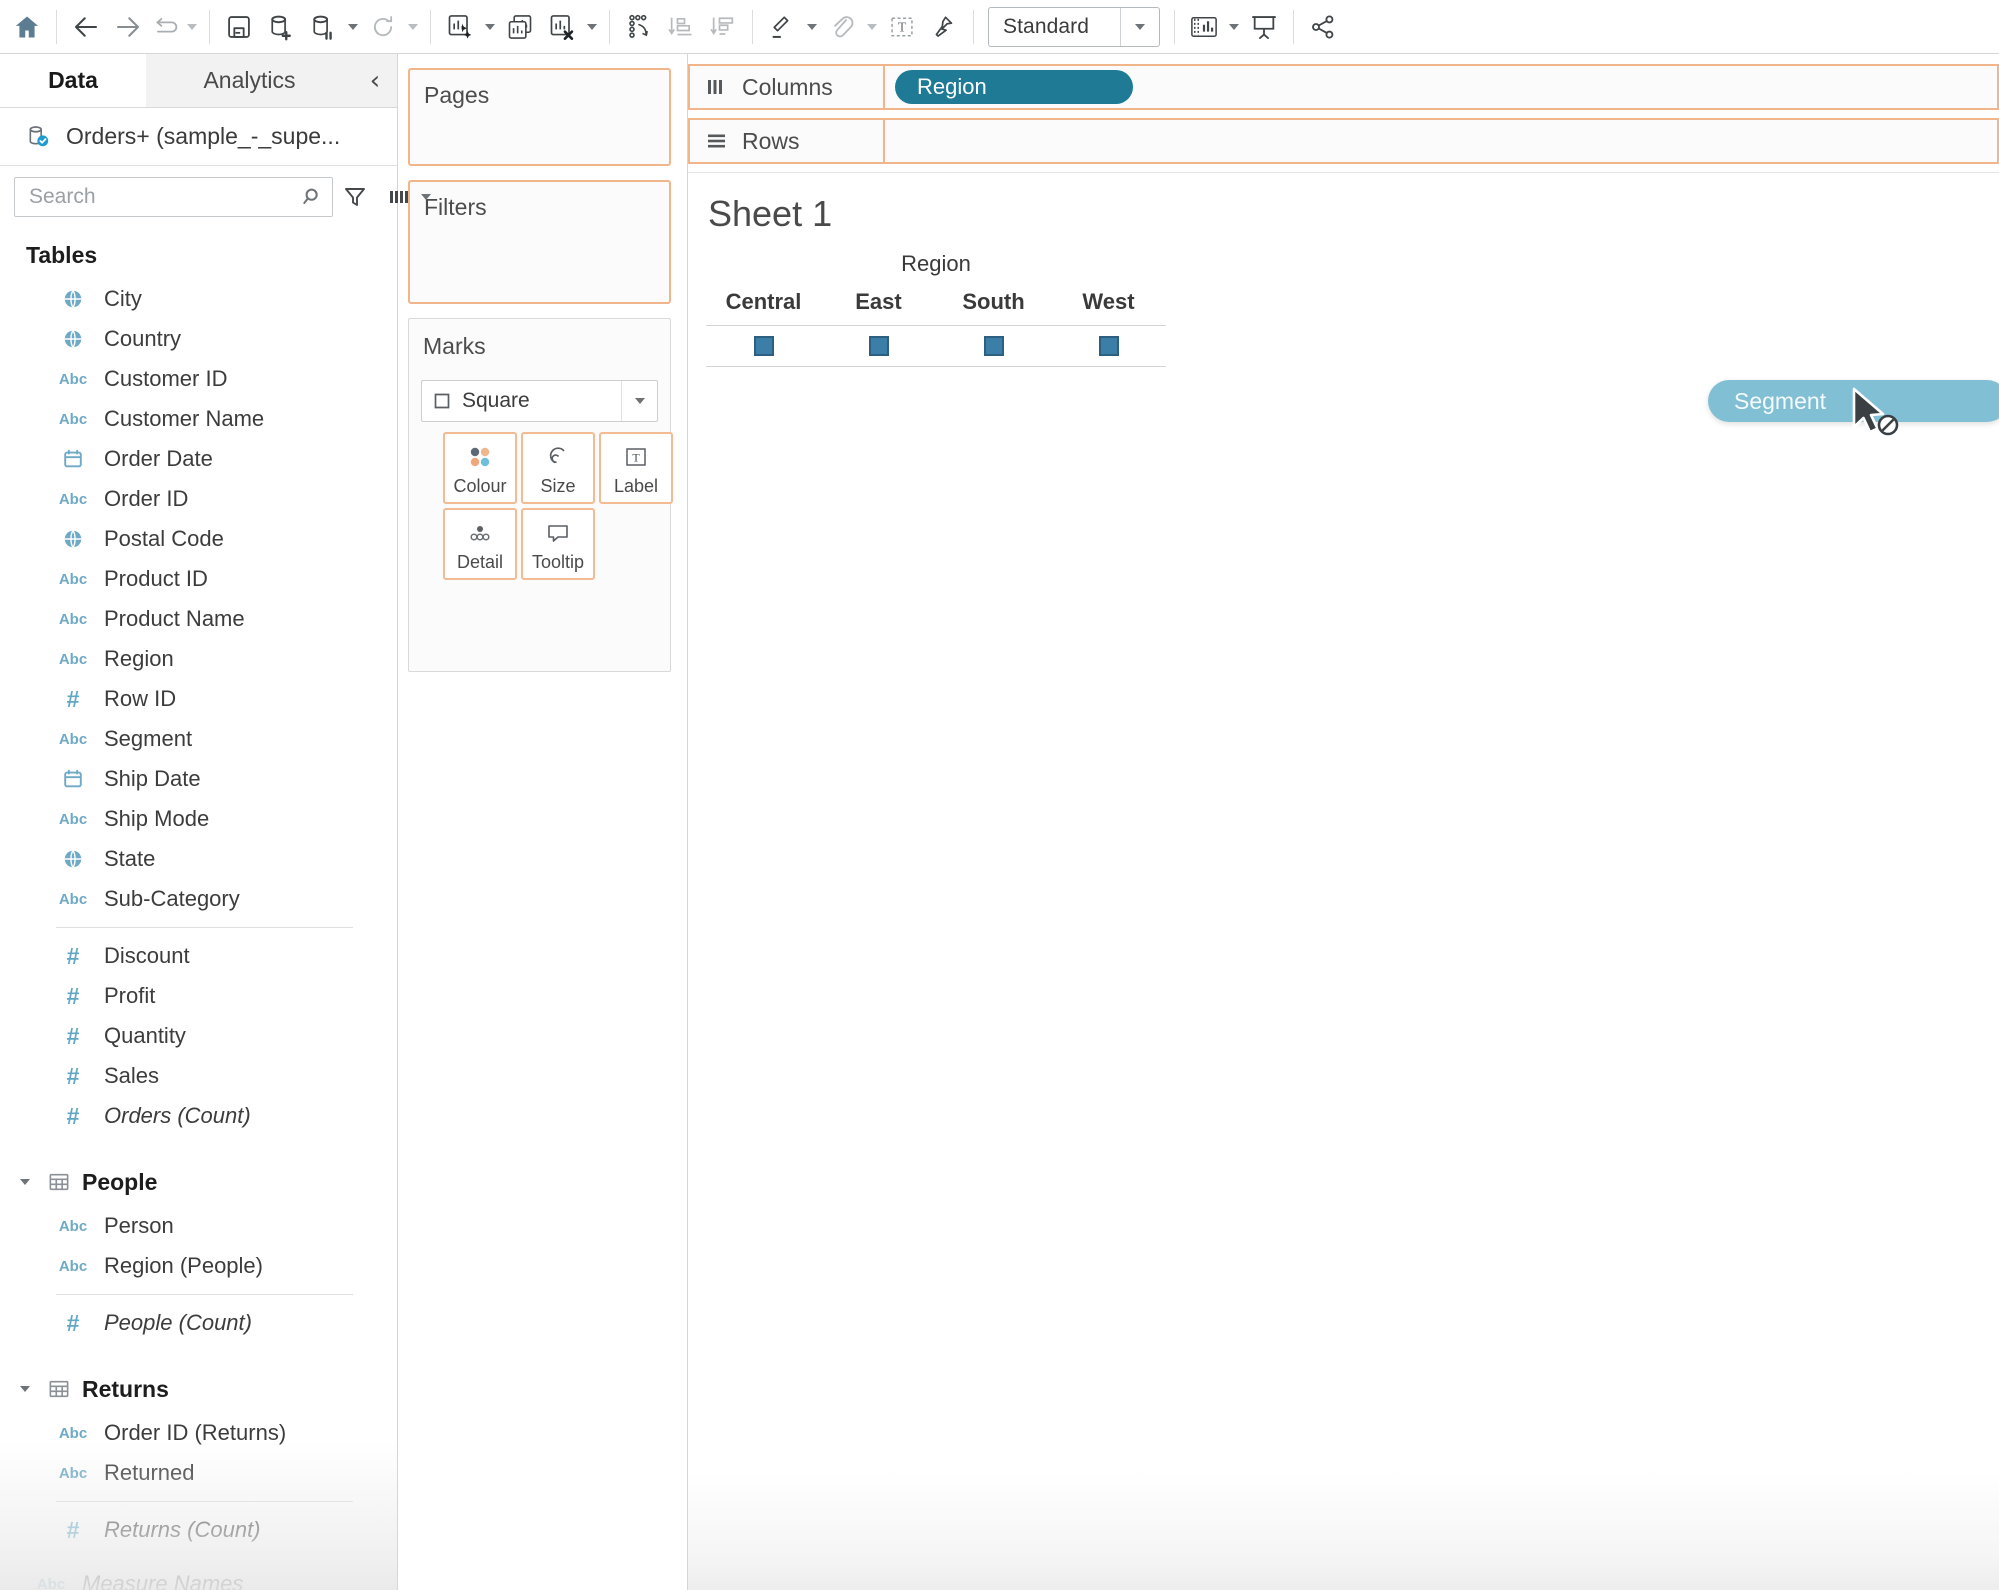  I want to click on group-members-icon, so click(842, 27).